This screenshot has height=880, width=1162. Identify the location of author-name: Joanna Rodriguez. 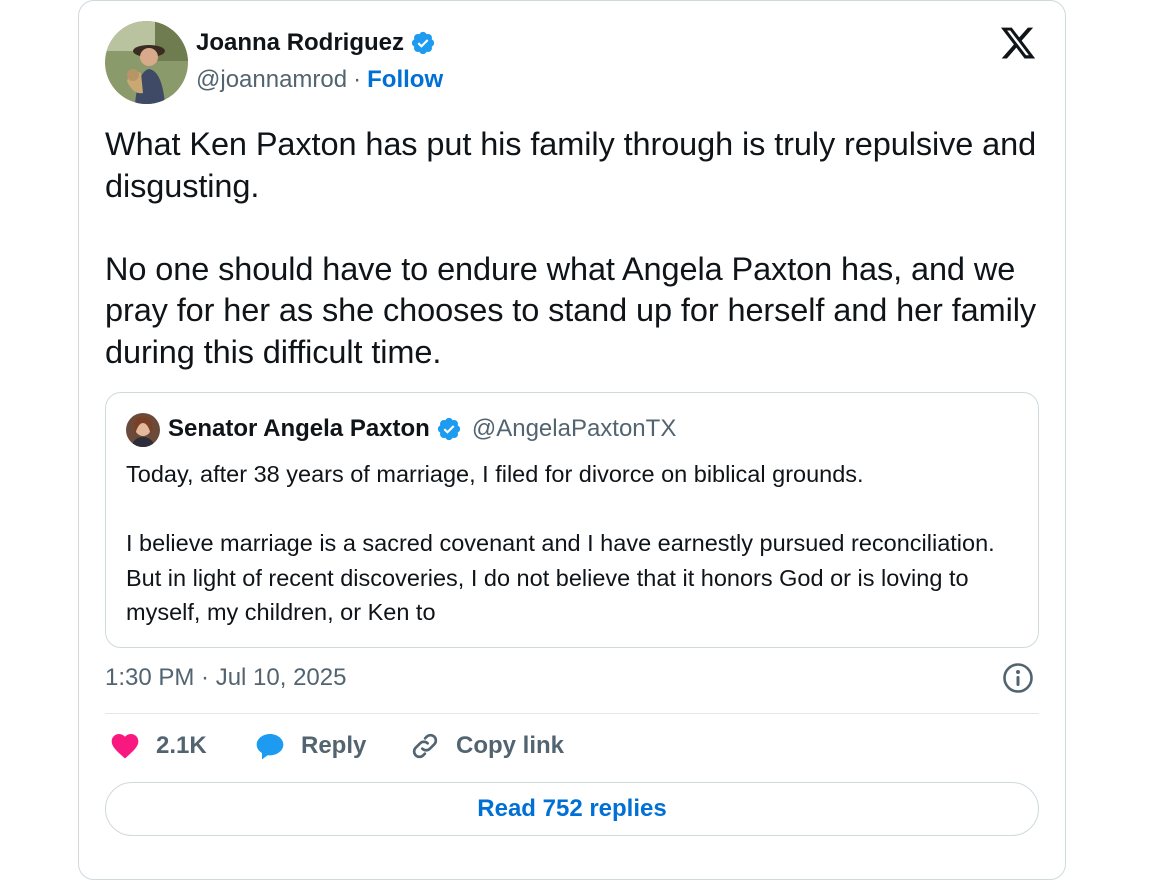
(300, 43).